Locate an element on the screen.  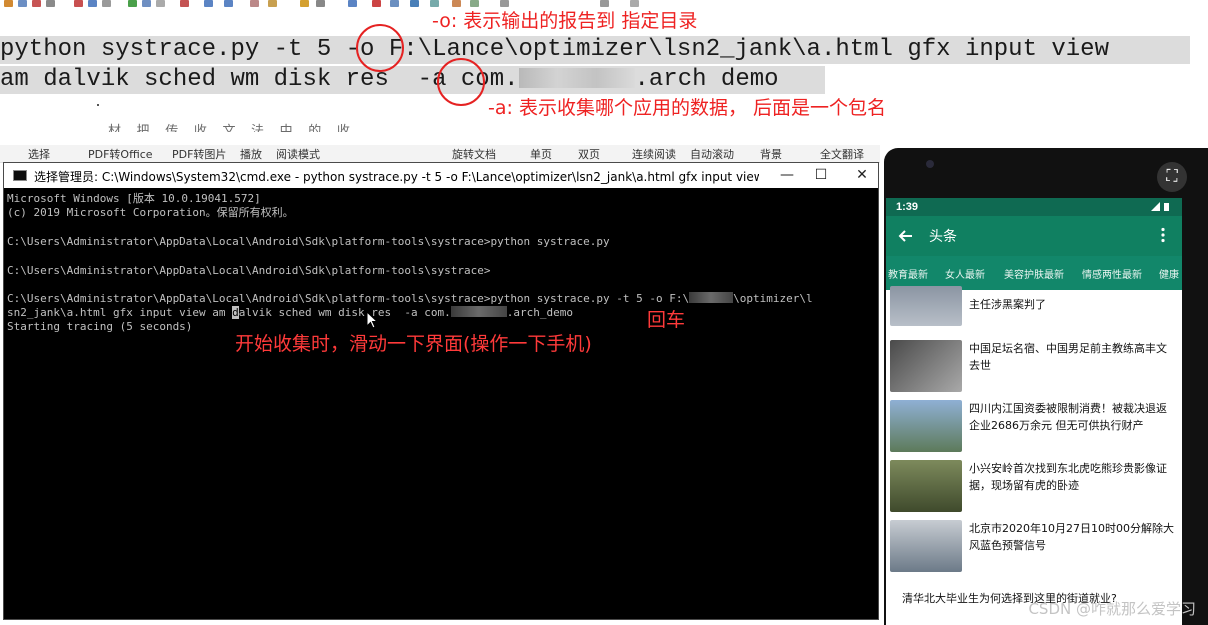
app-flag-annotation: -a: 表示收集哪个应用的数据， 后面是一个包名 is located at coordinates (687, 108).